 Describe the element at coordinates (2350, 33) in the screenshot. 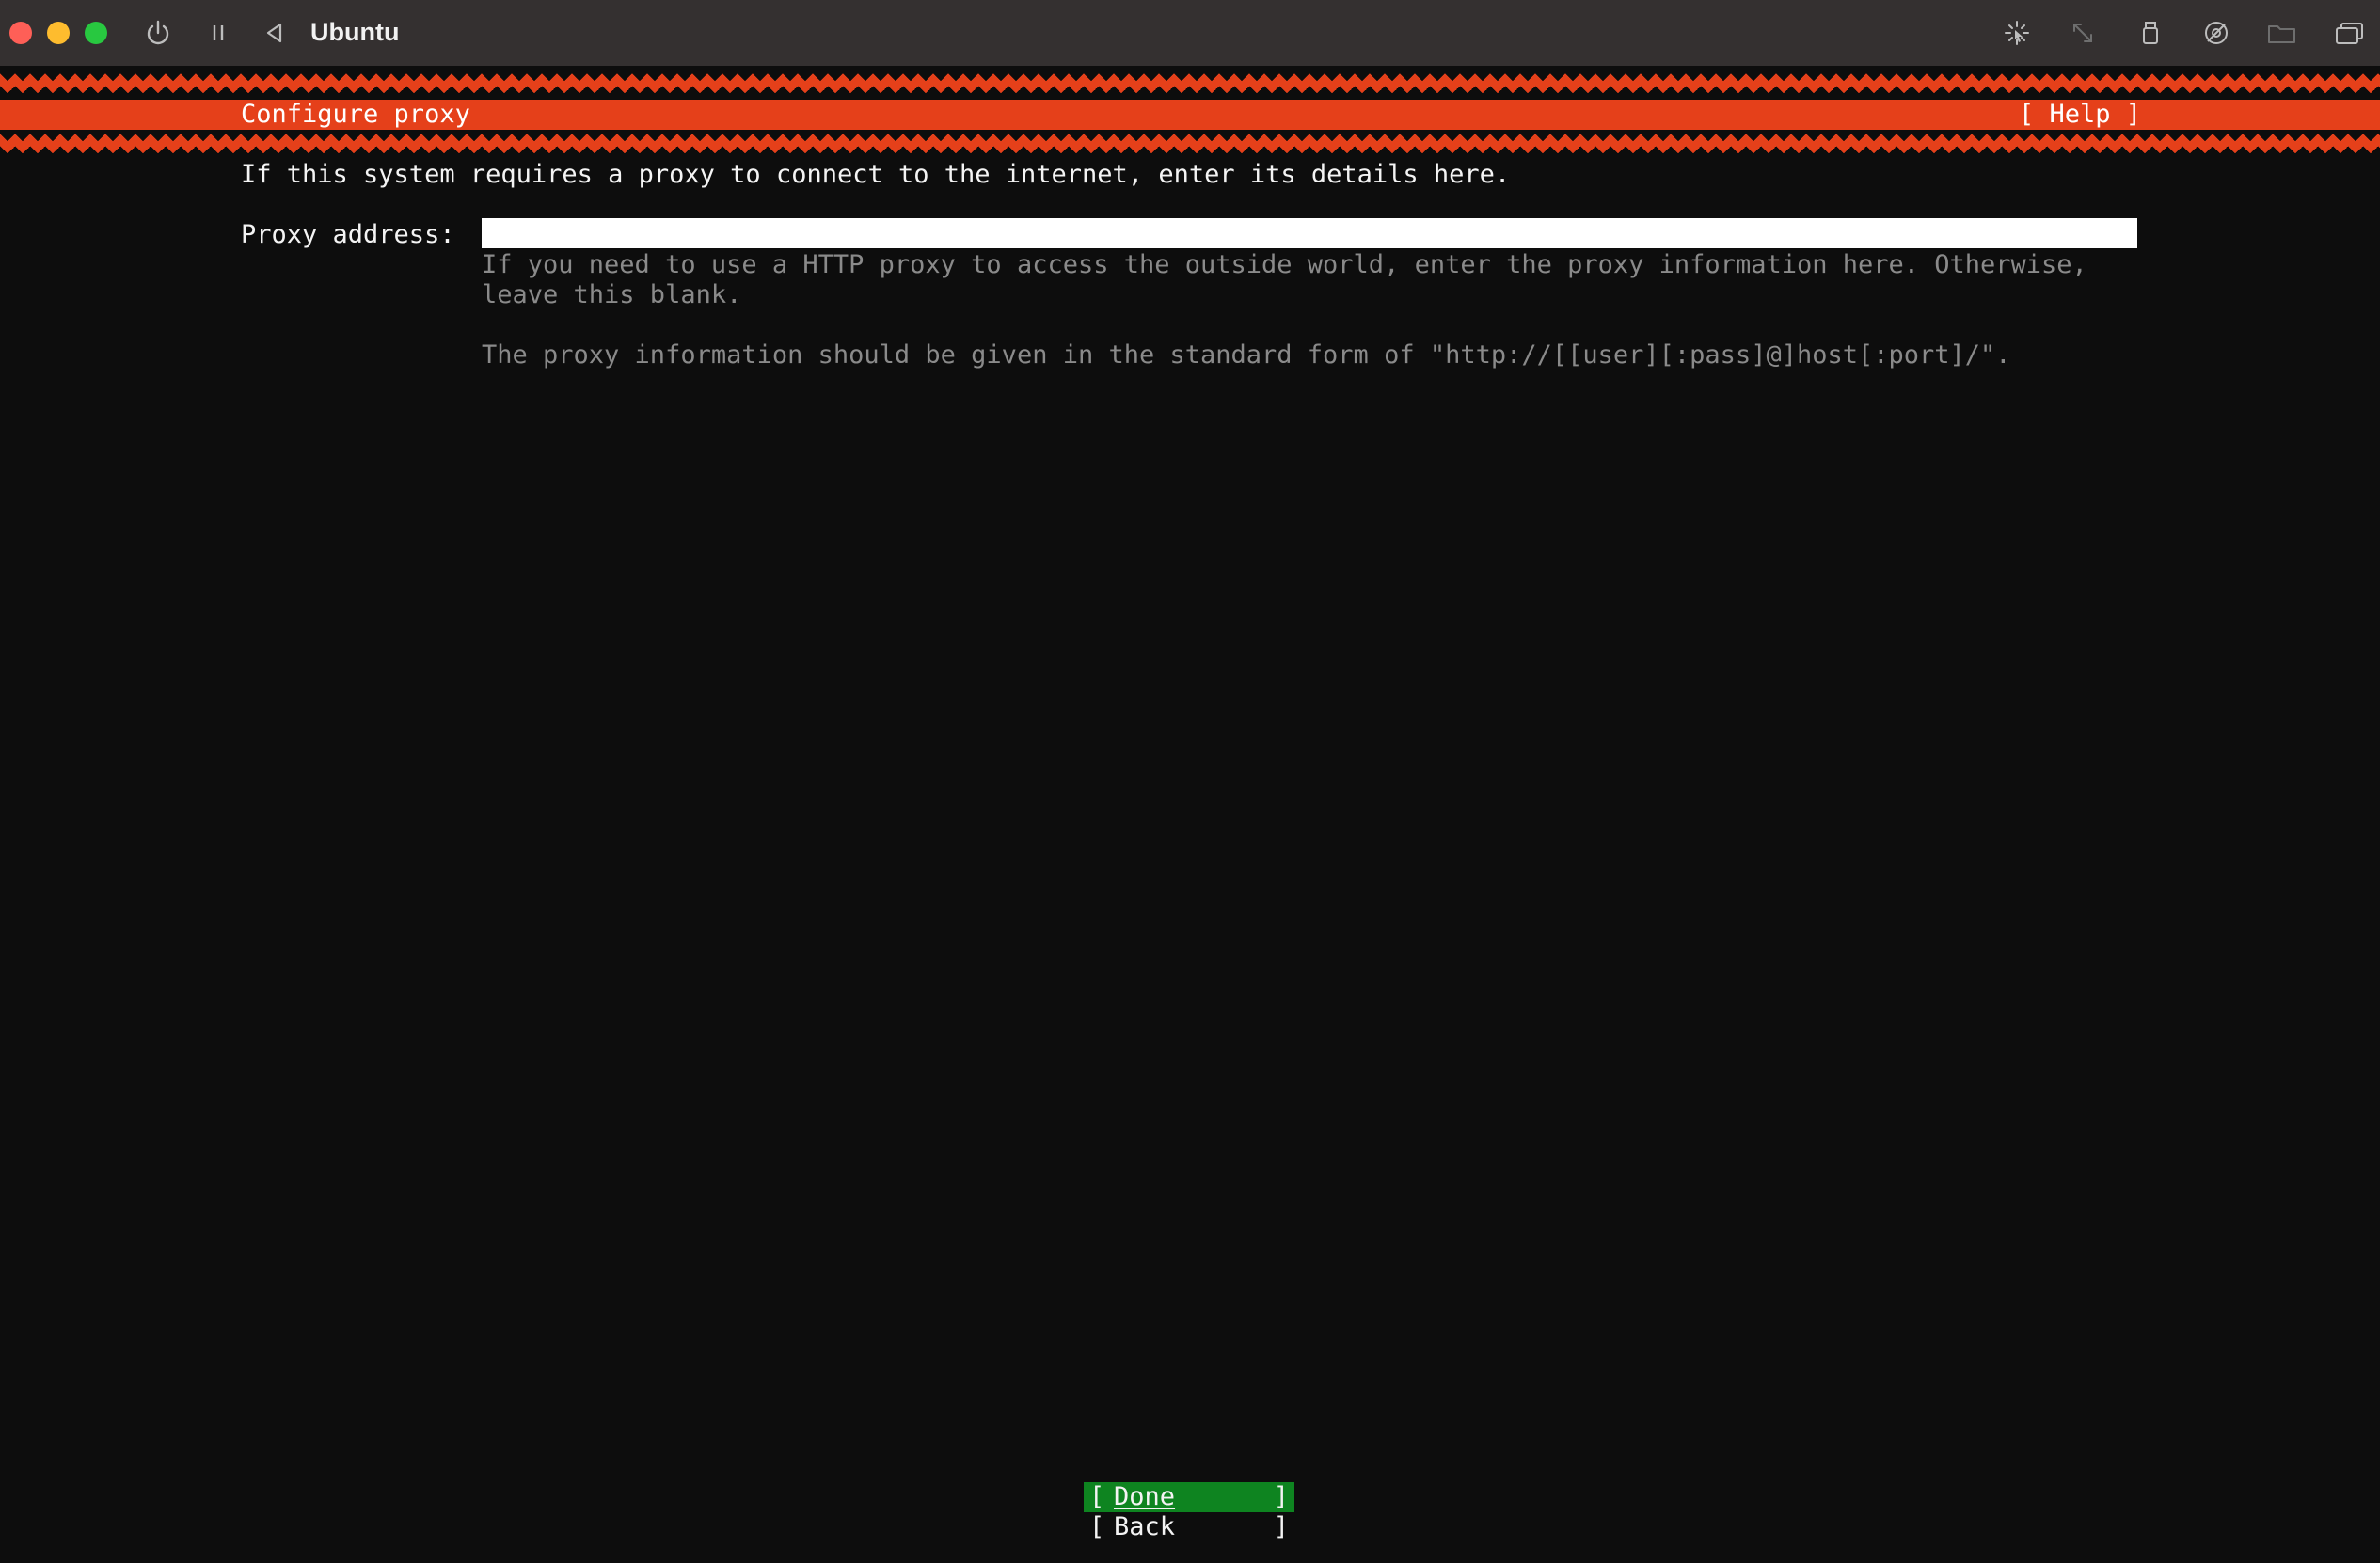

I see `display-icon` at that location.